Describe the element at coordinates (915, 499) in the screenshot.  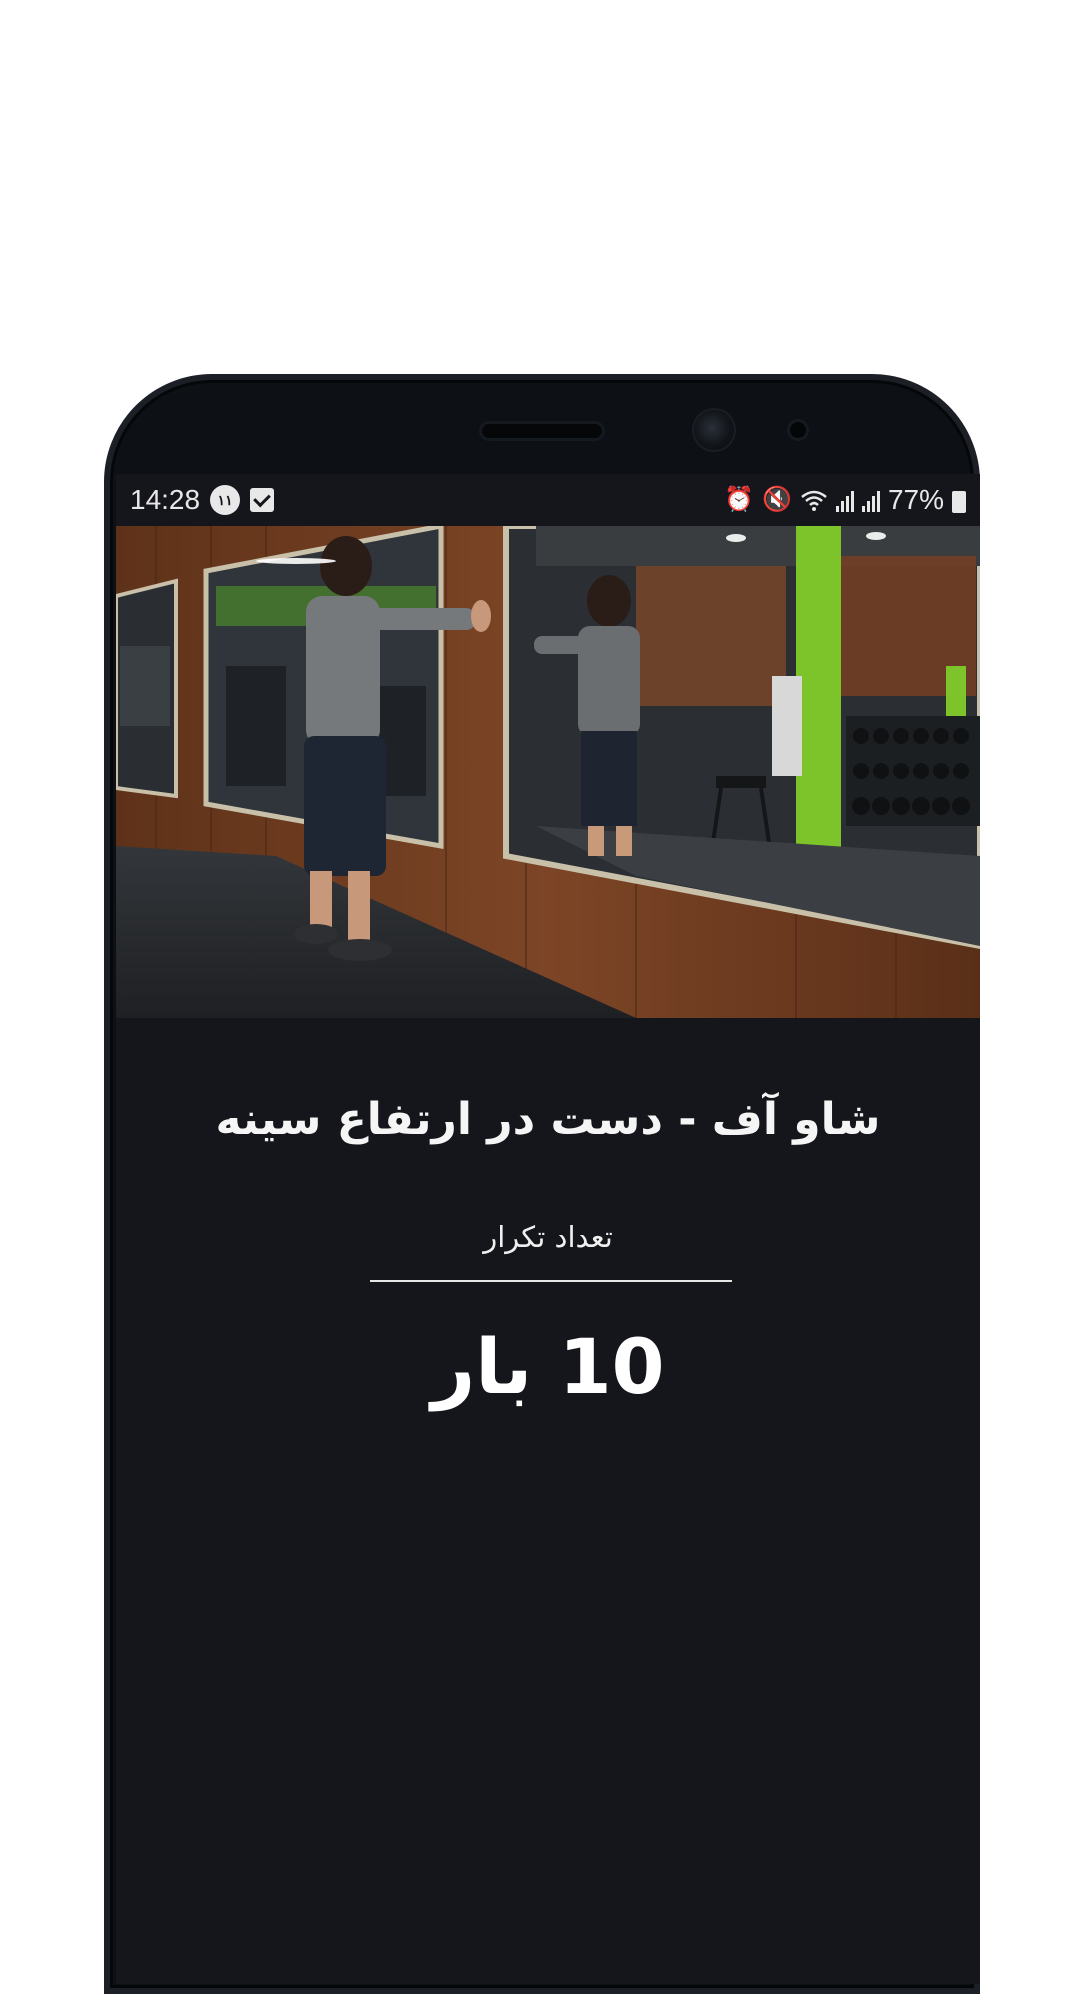
I see `battery-percent: 77%` at that location.